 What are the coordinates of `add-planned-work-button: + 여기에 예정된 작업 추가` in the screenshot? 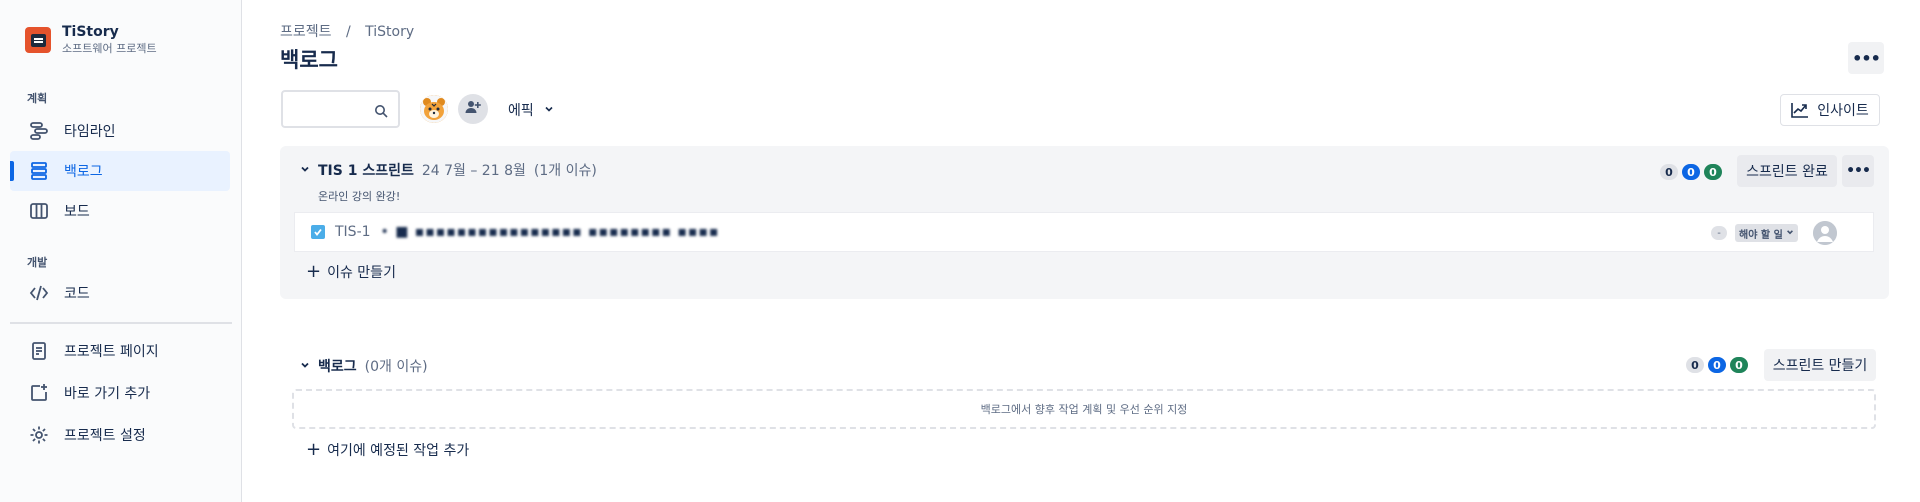 It's located at (387, 450).